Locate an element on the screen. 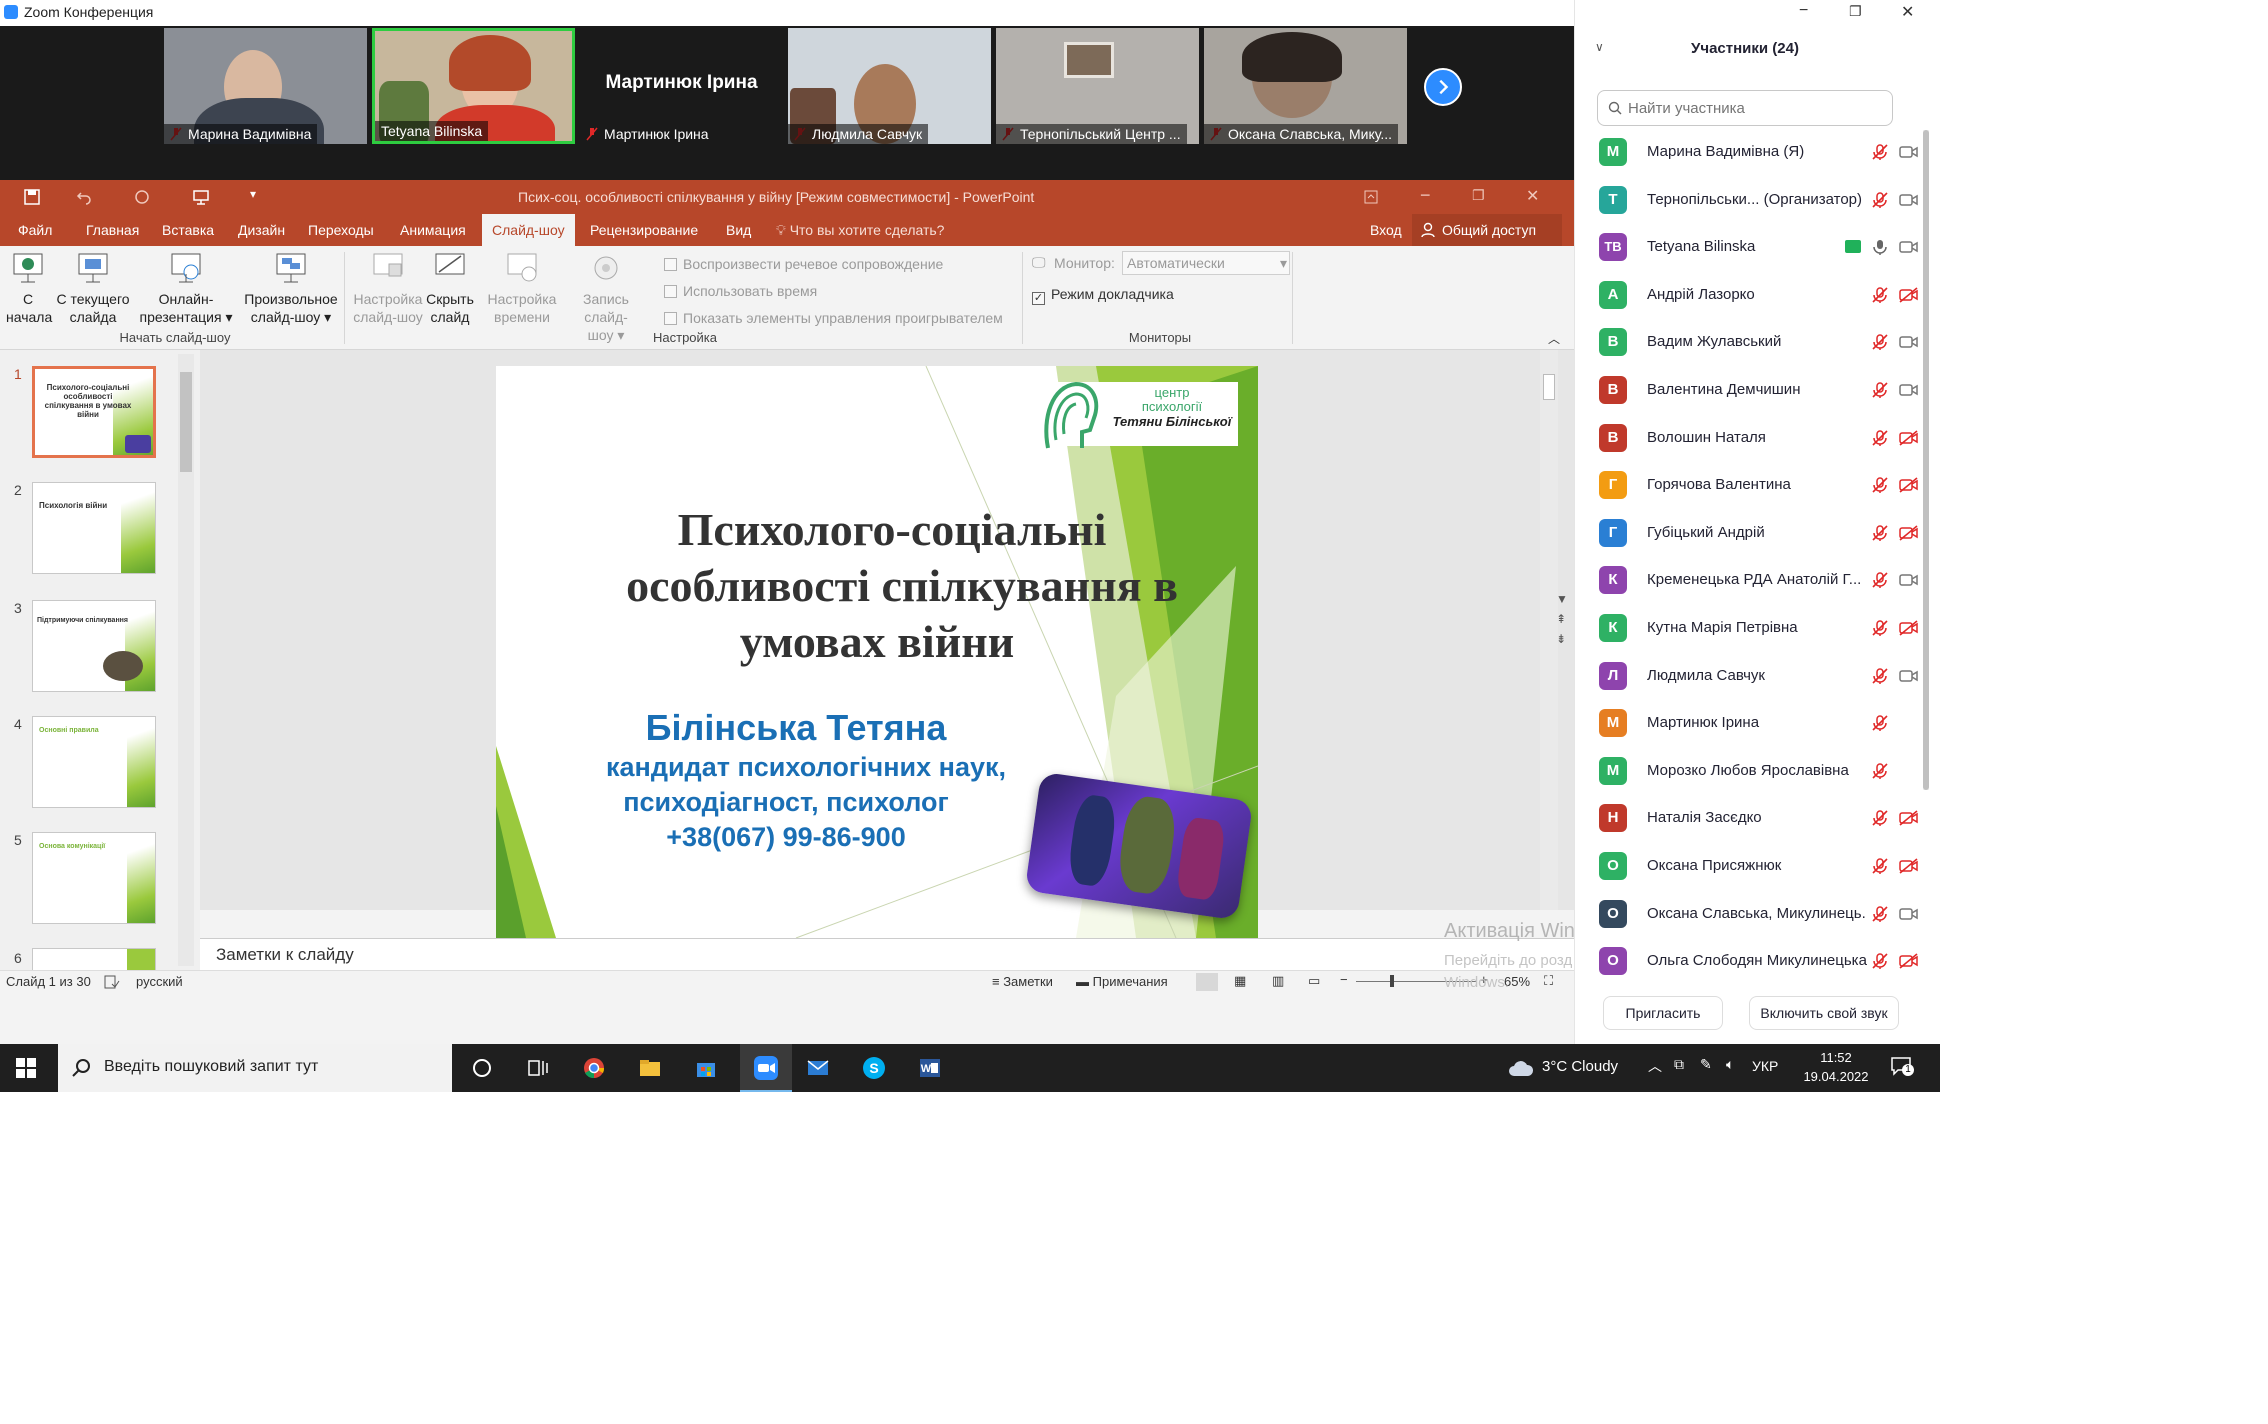 The width and height of the screenshot is (2268, 1424). file-explorer-icon is located at coordinates (650, 1068).